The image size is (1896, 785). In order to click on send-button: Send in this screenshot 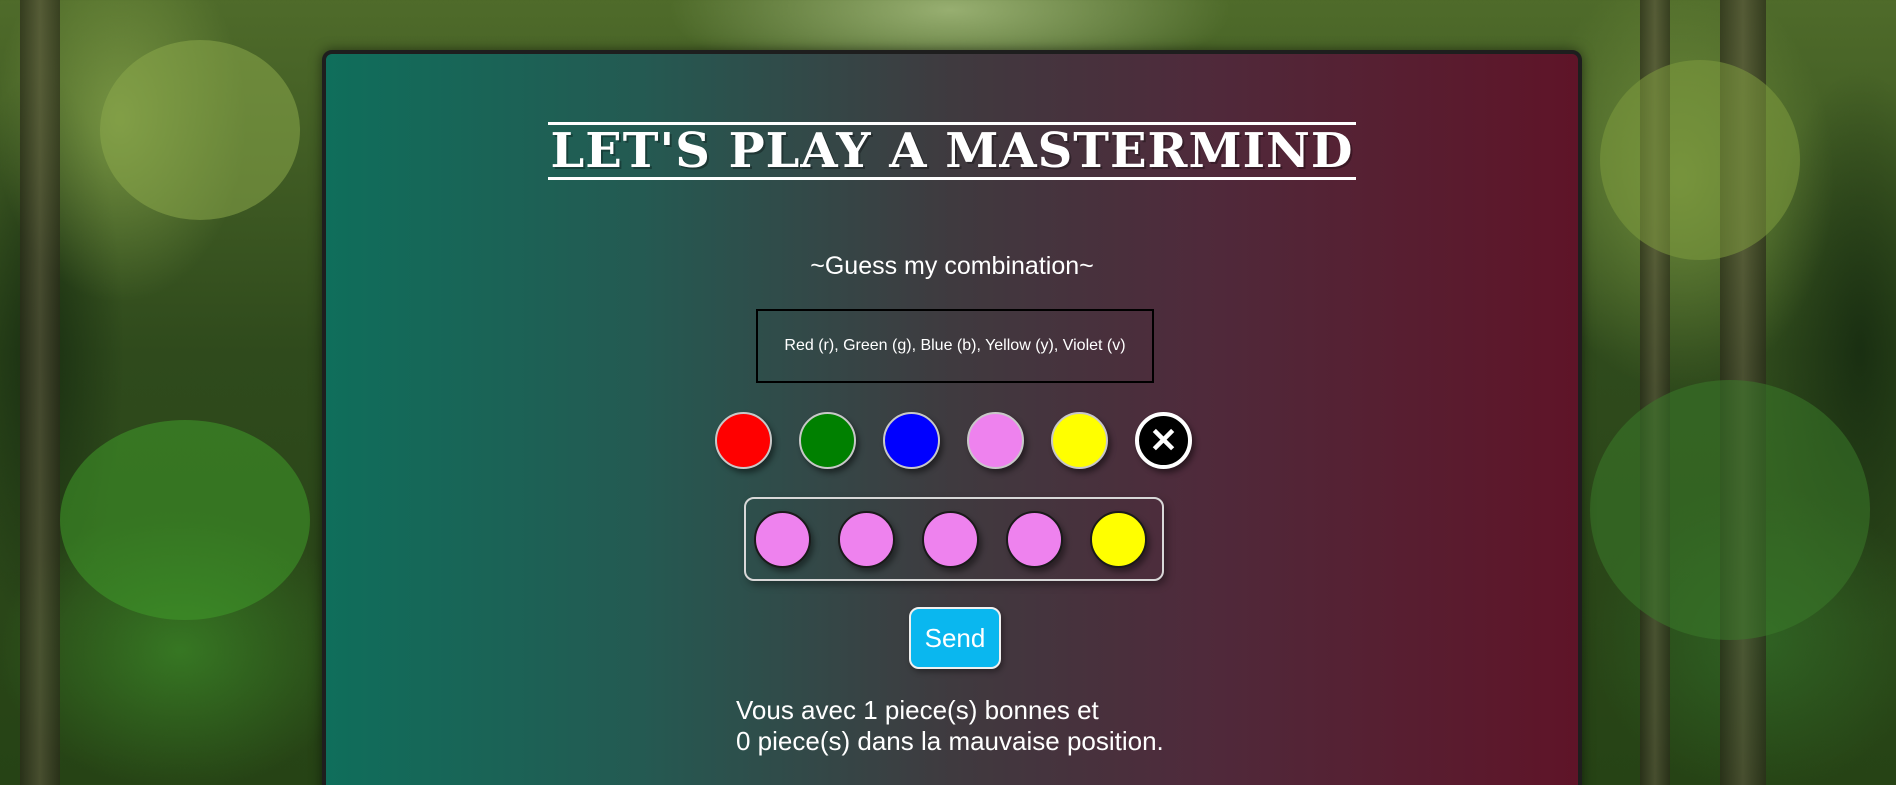, I will do `click(955, 638)`.